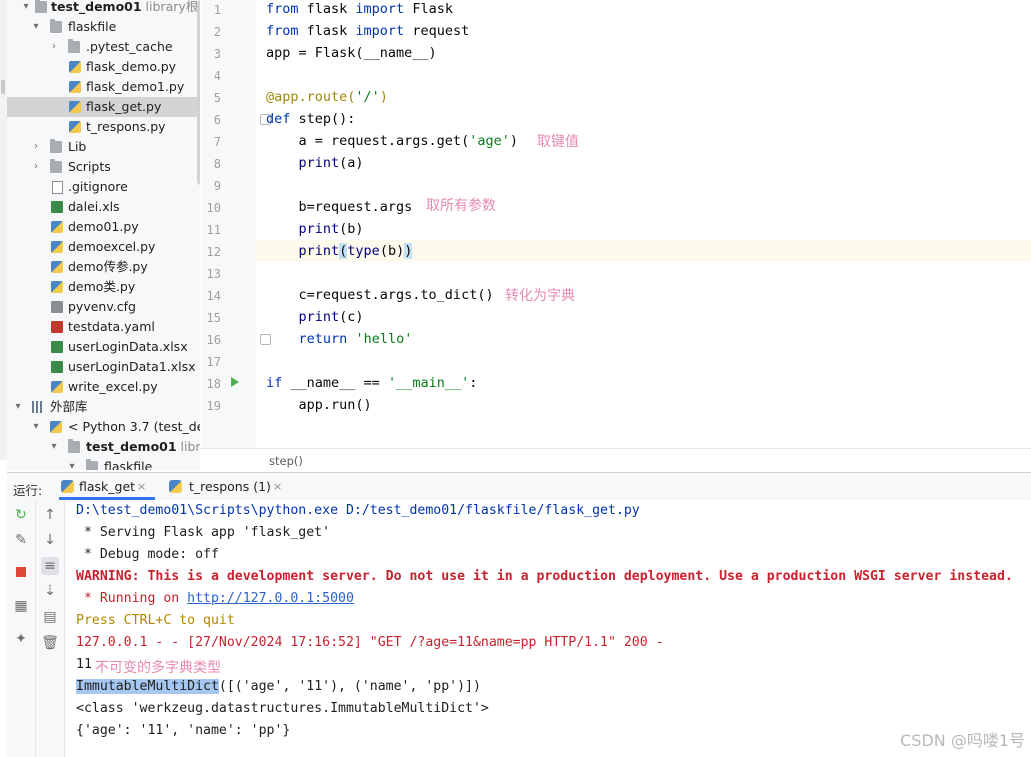 This screenshot has width=1031, height=757. I want to click on tree-item-pytest-cache: › .pytest_cache, so click(103, 47).